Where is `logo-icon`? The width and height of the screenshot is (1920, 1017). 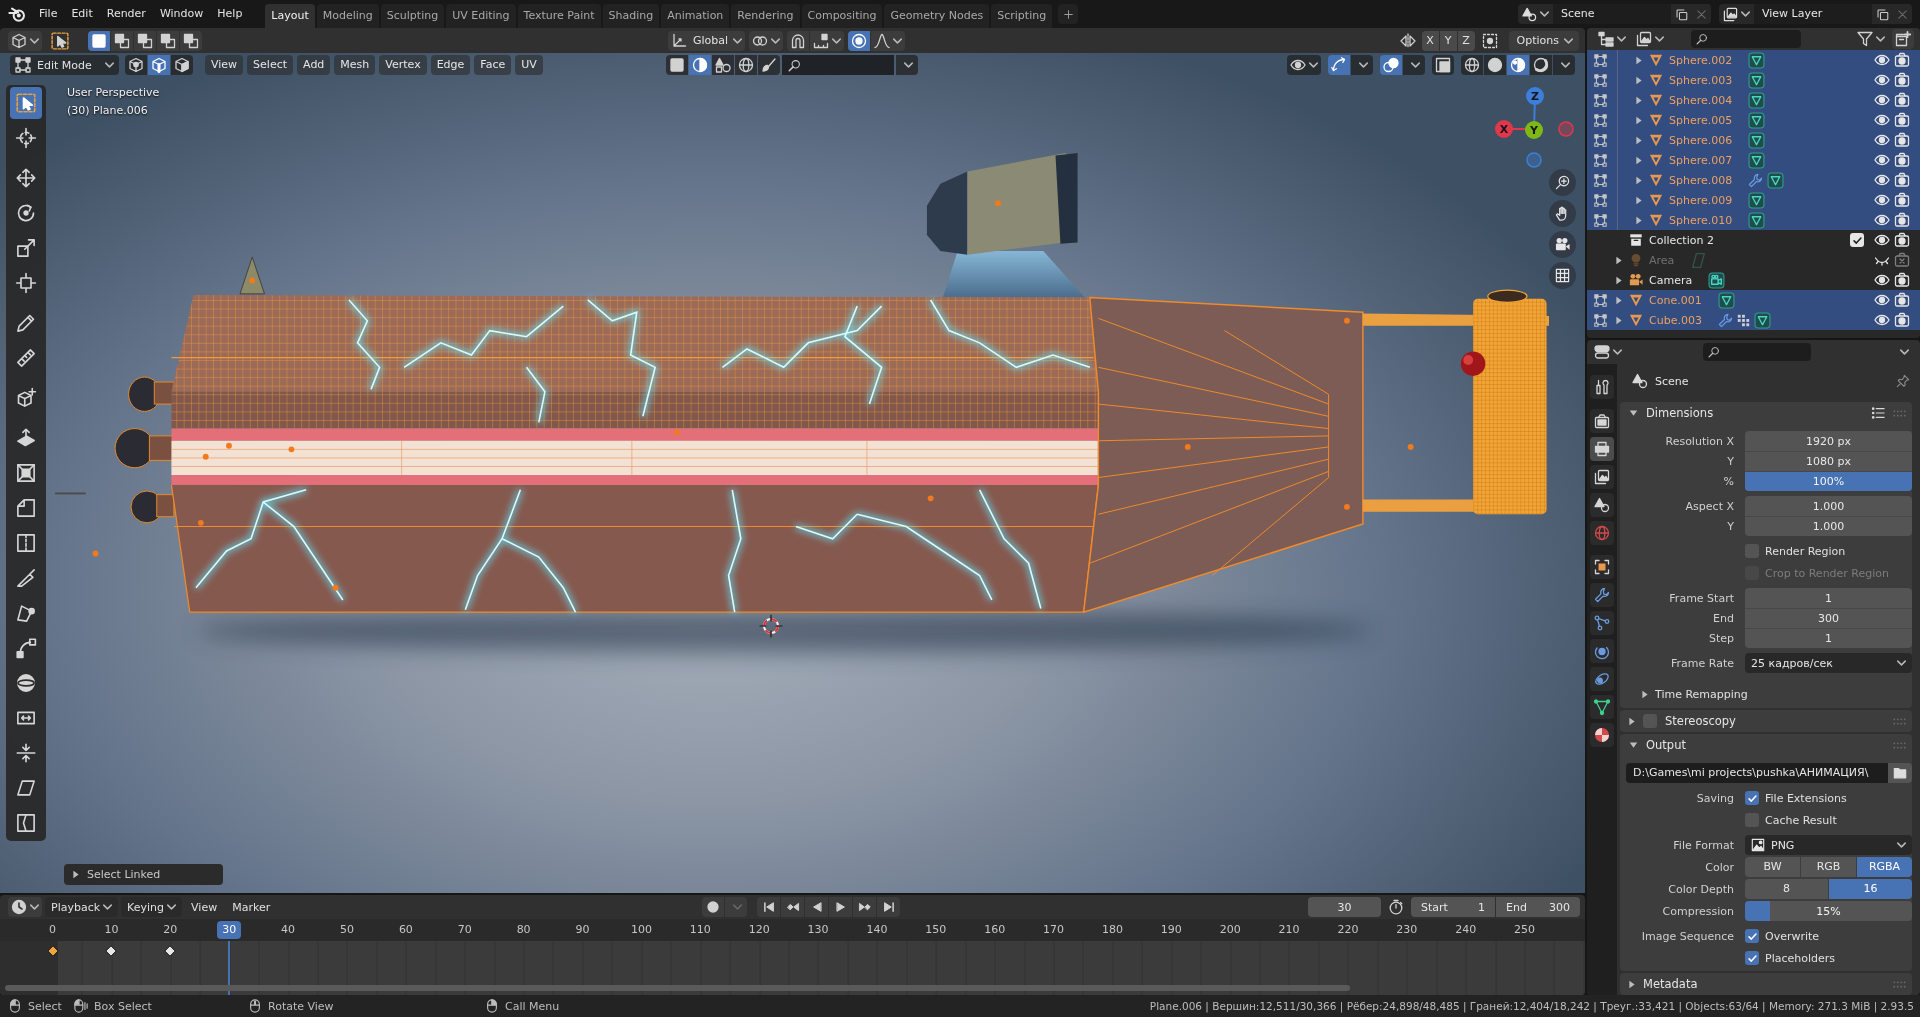
logo-icon is located at coordinates (17, 14).